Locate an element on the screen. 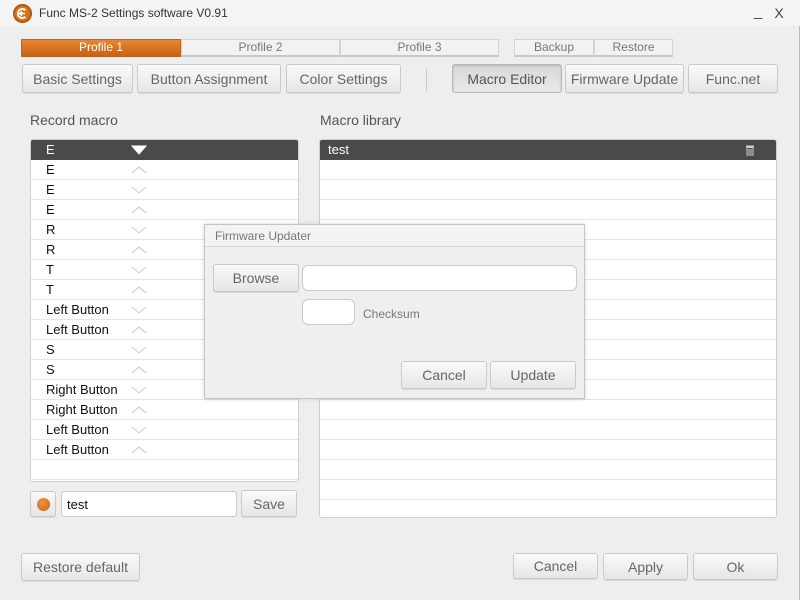  tab-profile-1: Profile 1 is located at coordinates (101, 48).